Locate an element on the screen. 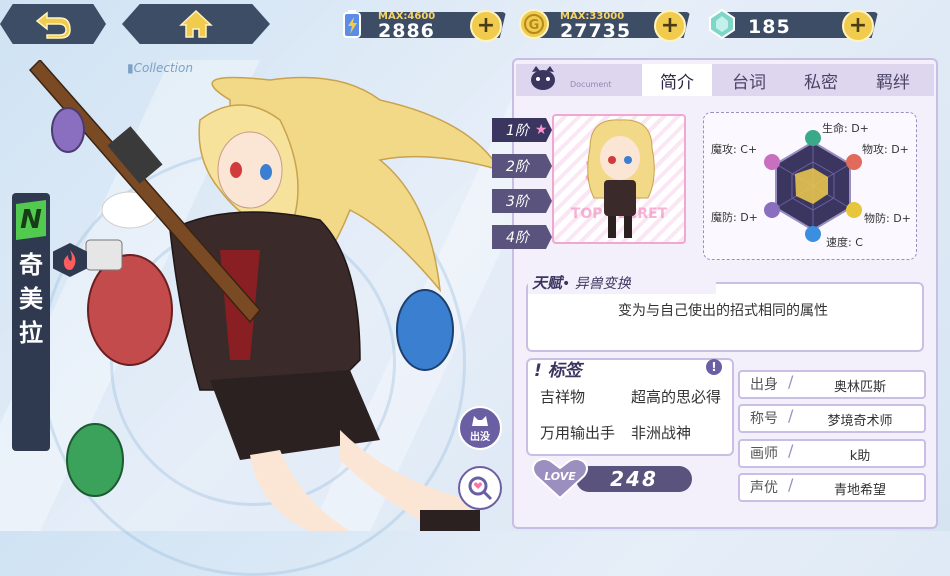 The image size is (950, 576). stage-3-button: 3阶 is located at coordinates (522, 201).